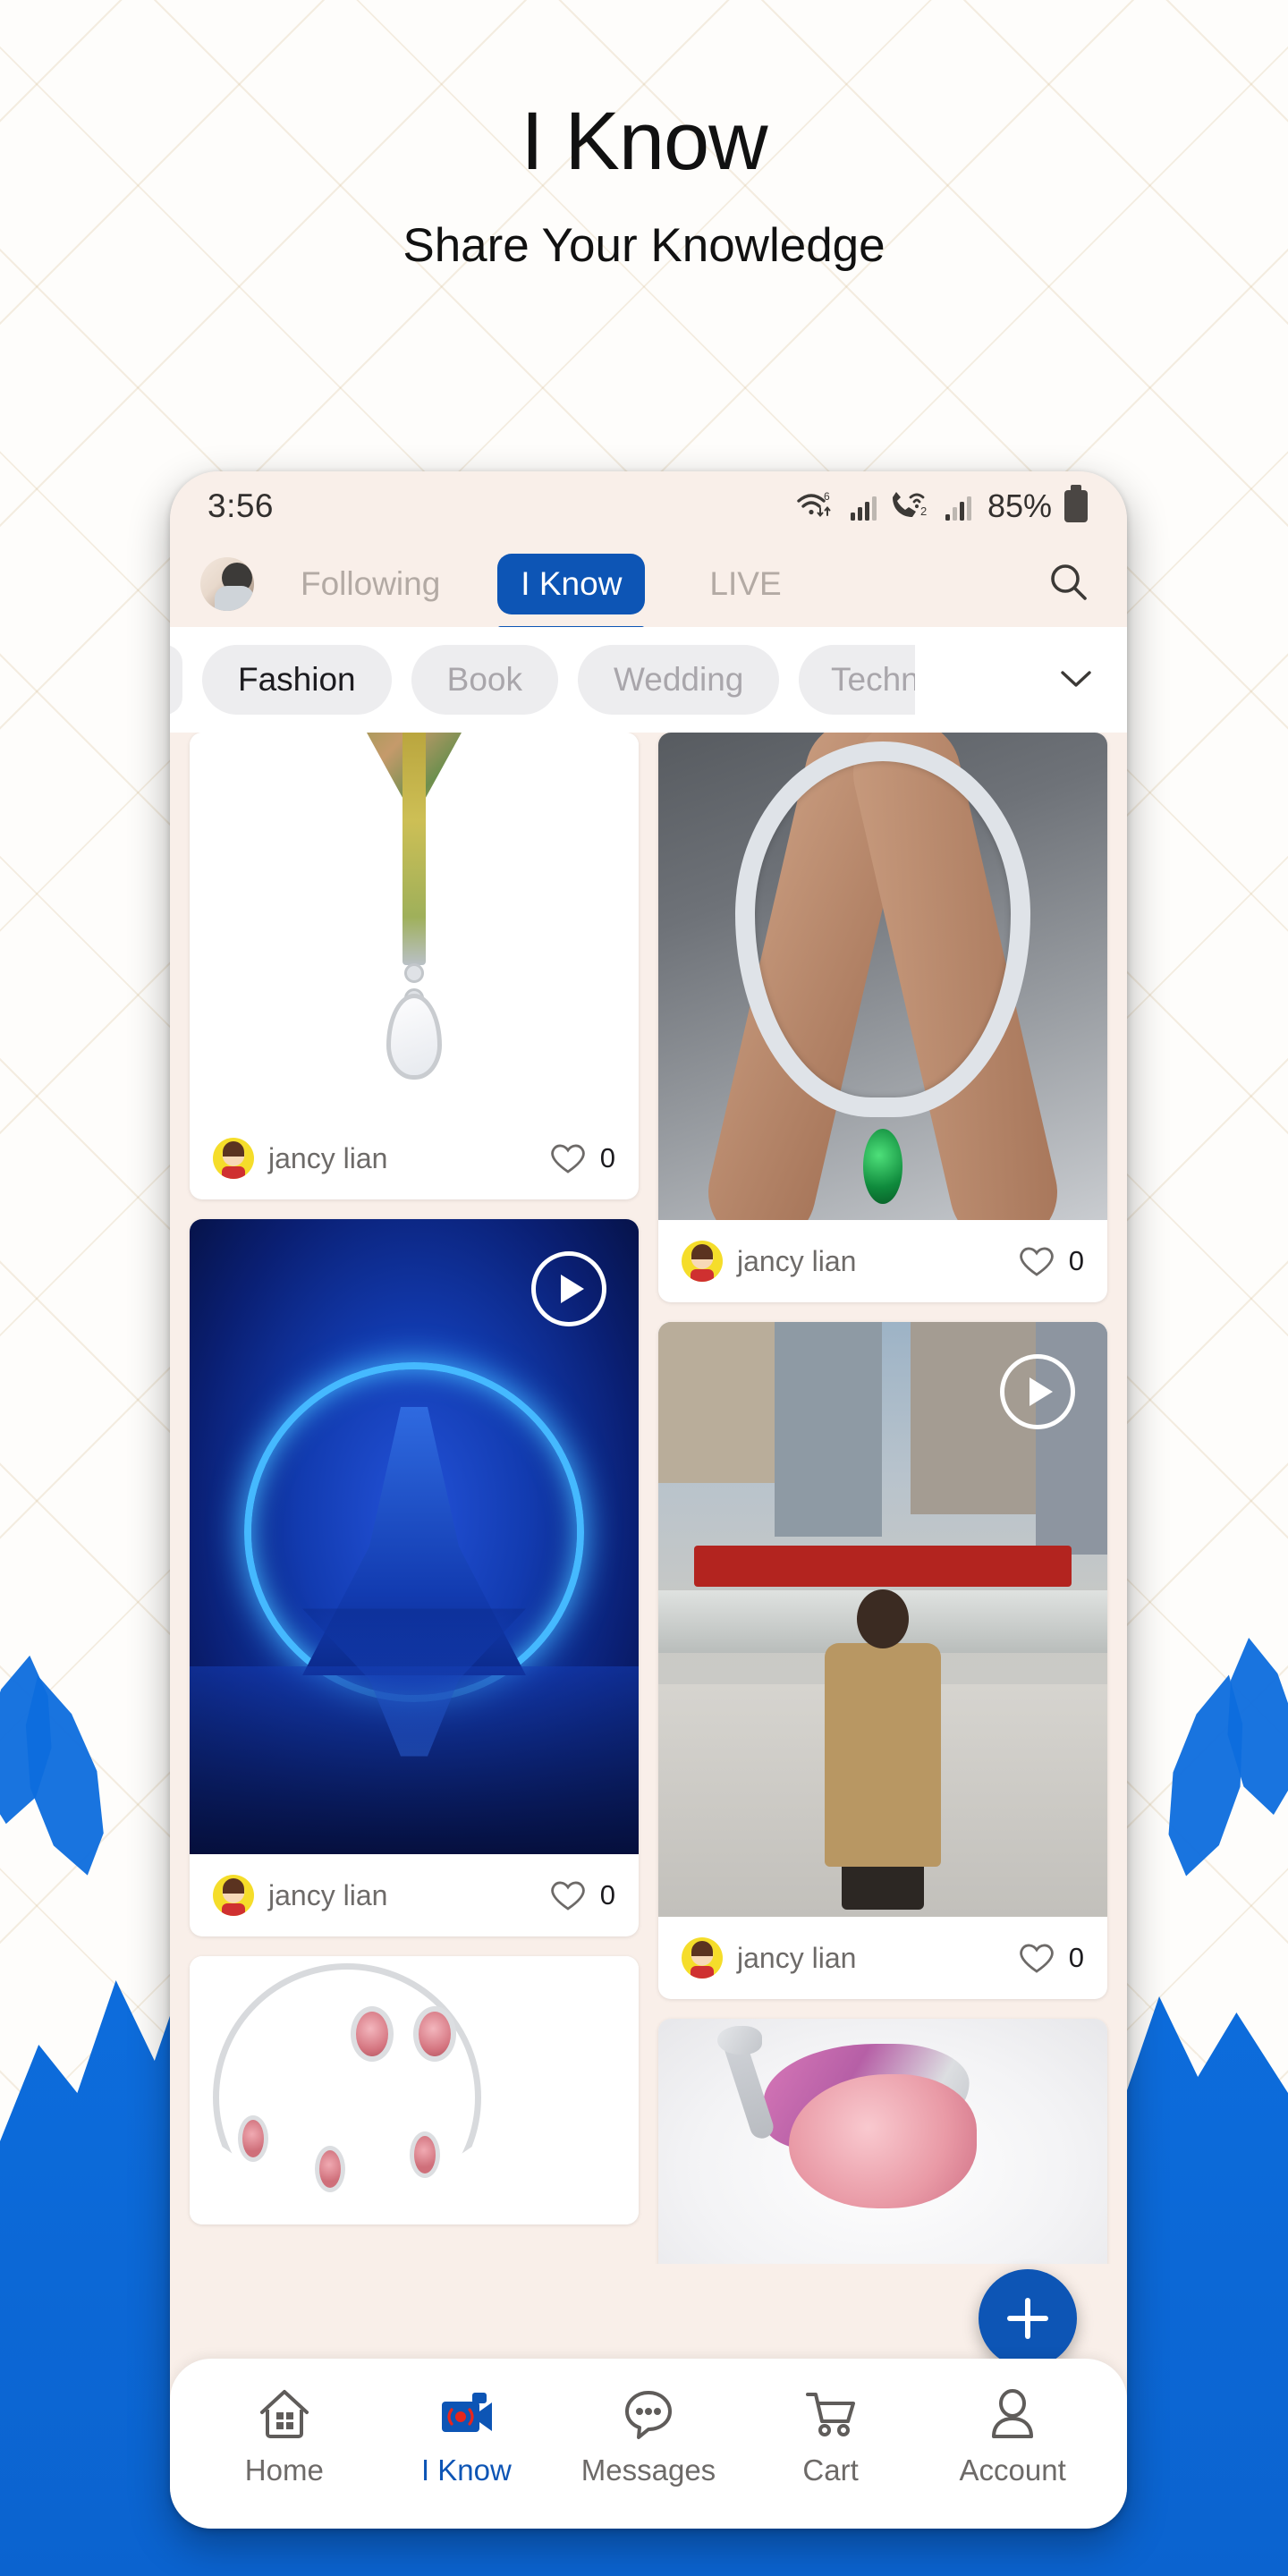 Image resolution: width=1288 pixels, height=2576 pixels. I want to click on card-media-necklace-earring-set, so click(414, 2090).